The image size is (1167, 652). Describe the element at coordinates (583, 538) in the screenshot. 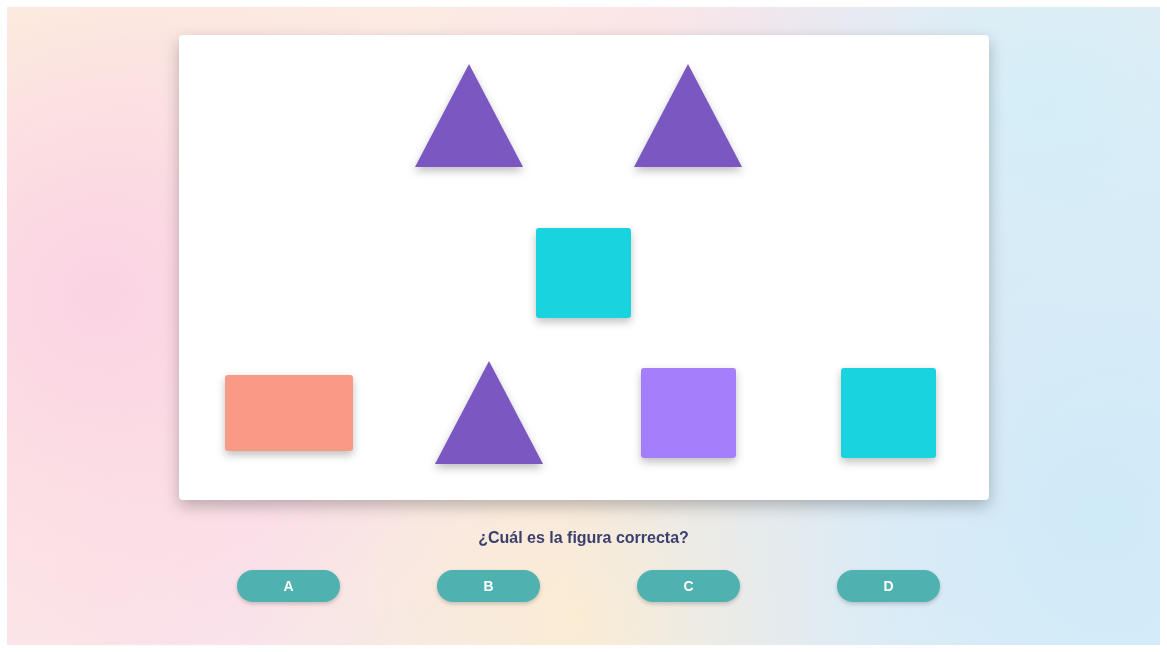

I see `question-text: ¿Cuál es la figura correcta?` at that location.